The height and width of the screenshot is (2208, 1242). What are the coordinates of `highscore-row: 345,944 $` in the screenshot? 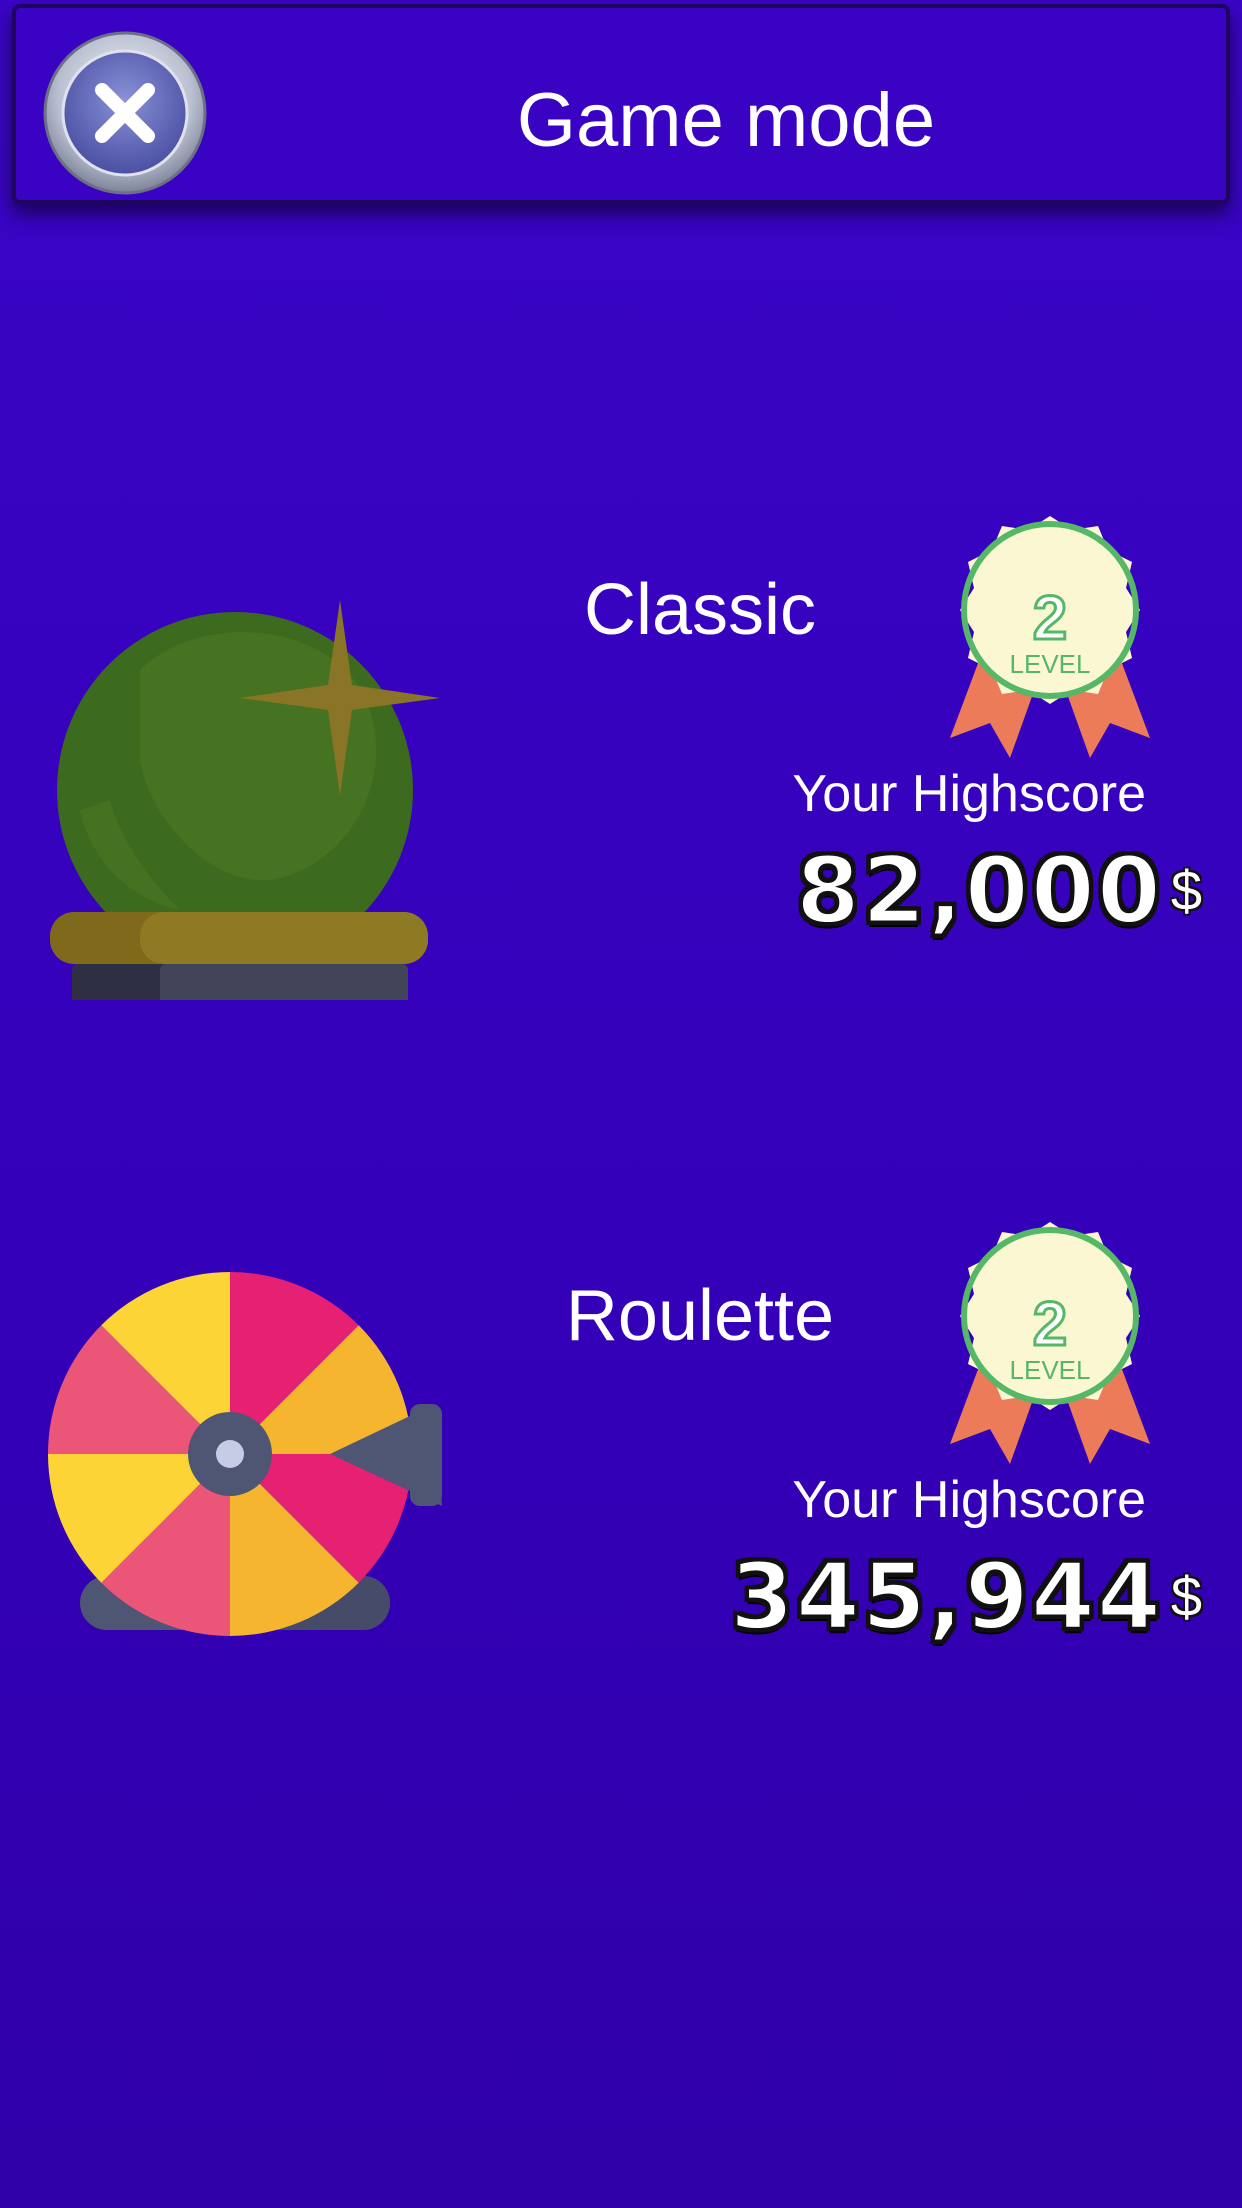 It's located at (965, 1597).